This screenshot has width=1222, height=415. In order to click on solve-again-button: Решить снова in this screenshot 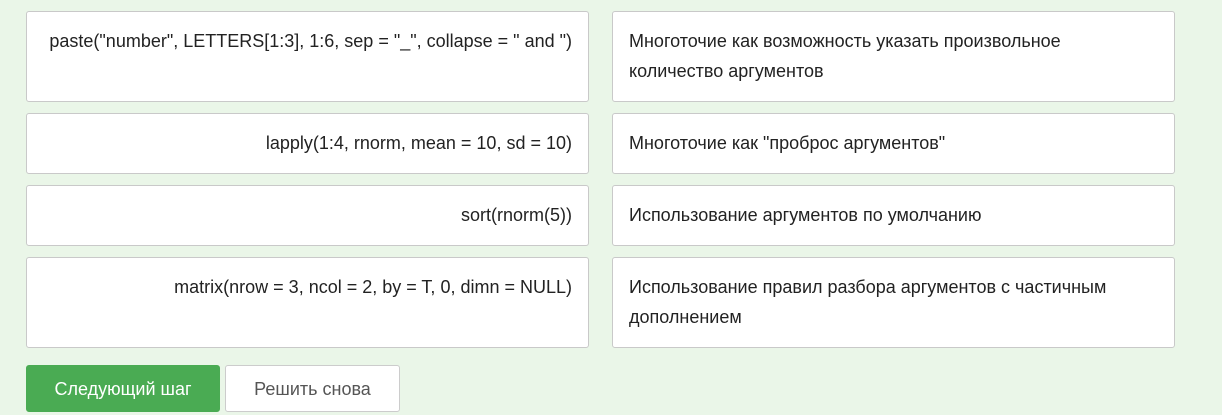, I will do `click(312, 388)`.